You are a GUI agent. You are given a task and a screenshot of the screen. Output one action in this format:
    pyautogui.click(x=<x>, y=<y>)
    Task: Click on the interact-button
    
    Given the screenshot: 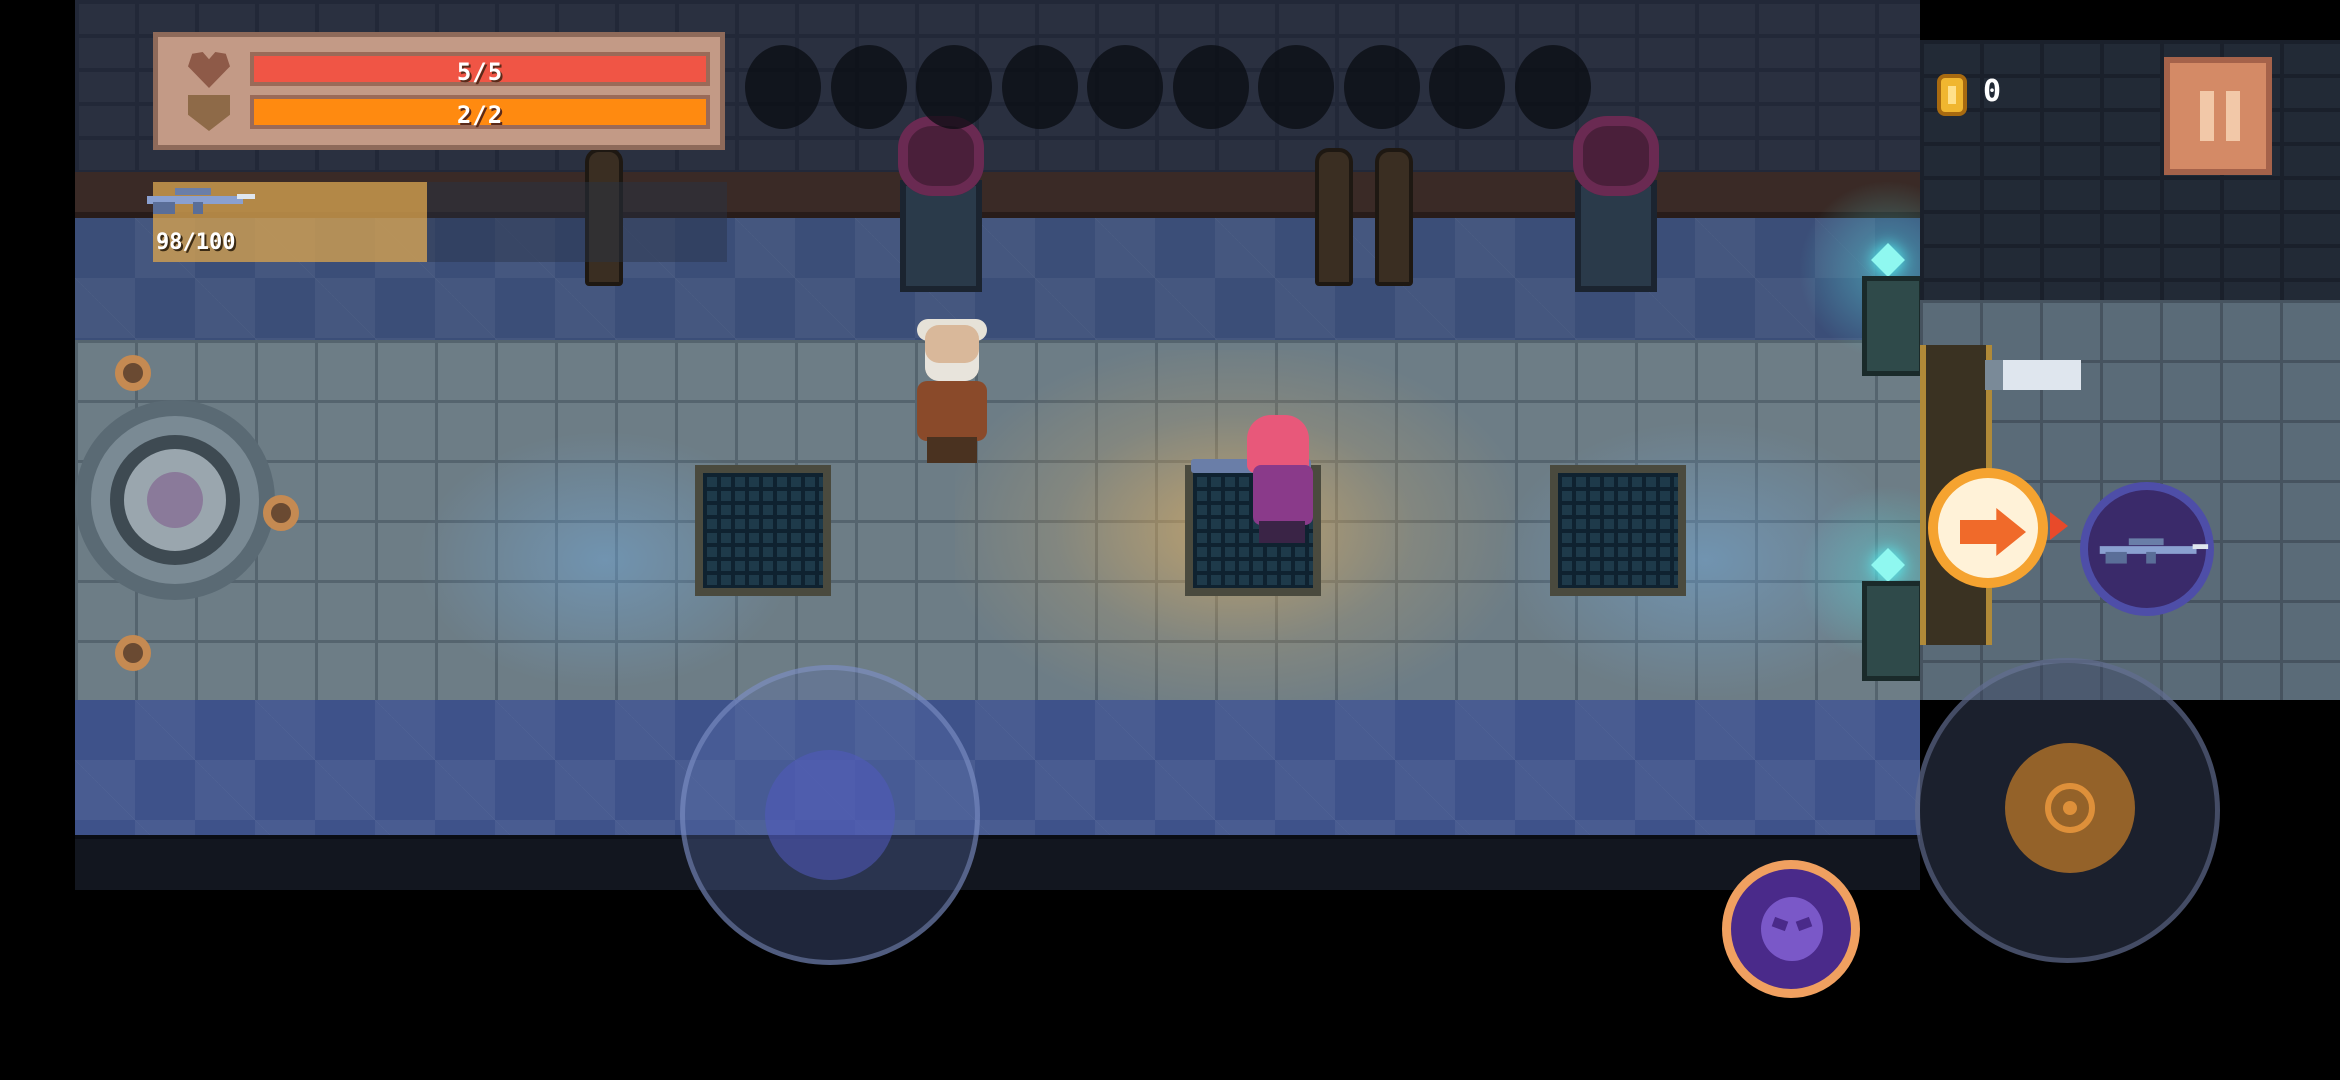 What is the action you would take?
    pyautogui.click(x=1988, y=528)
    